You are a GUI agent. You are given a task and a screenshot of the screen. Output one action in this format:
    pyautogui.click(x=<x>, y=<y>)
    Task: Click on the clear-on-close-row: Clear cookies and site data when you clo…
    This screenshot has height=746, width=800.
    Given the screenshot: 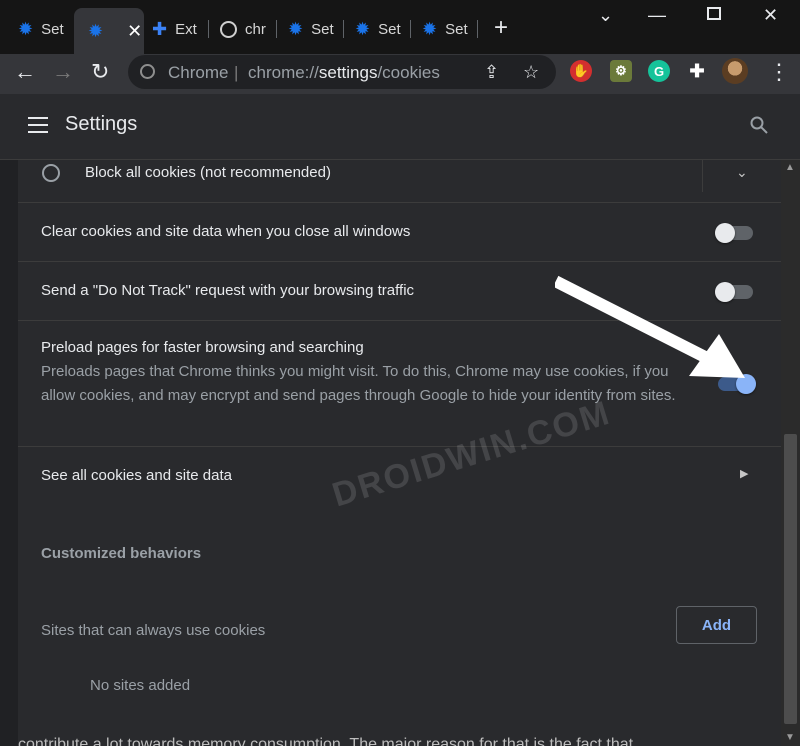 What is the action you would take?
    pyautogui.click(x=399, y=231)
    